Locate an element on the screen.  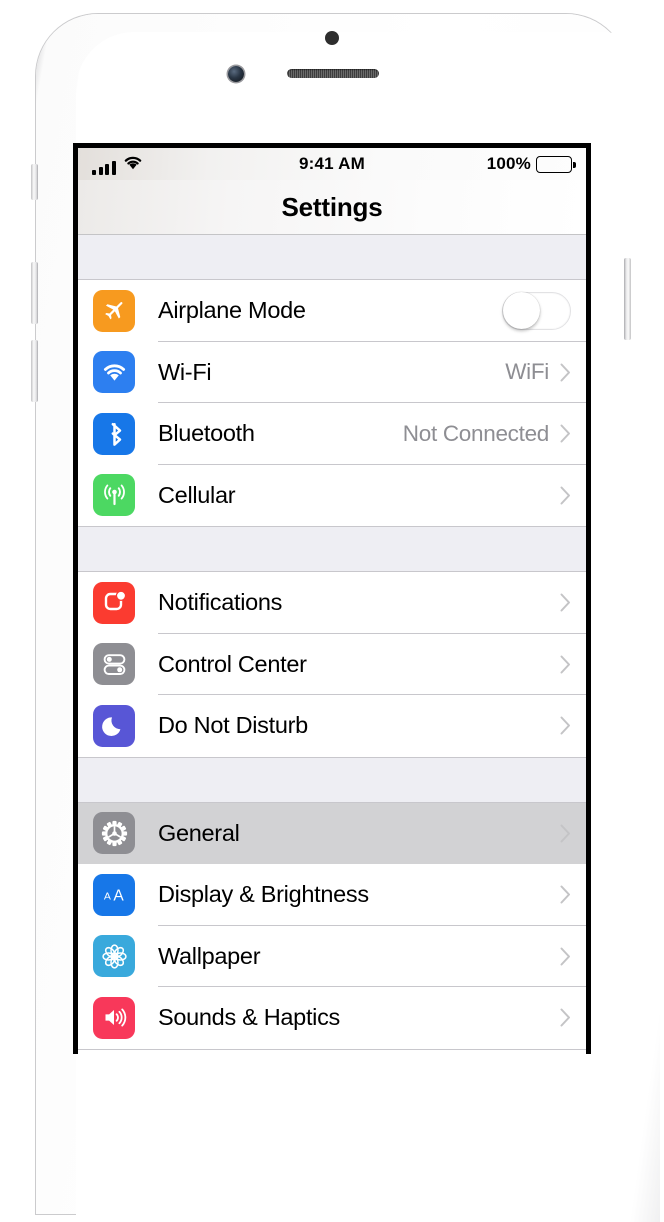
notifications-icon is located at coordinates (114, 602).